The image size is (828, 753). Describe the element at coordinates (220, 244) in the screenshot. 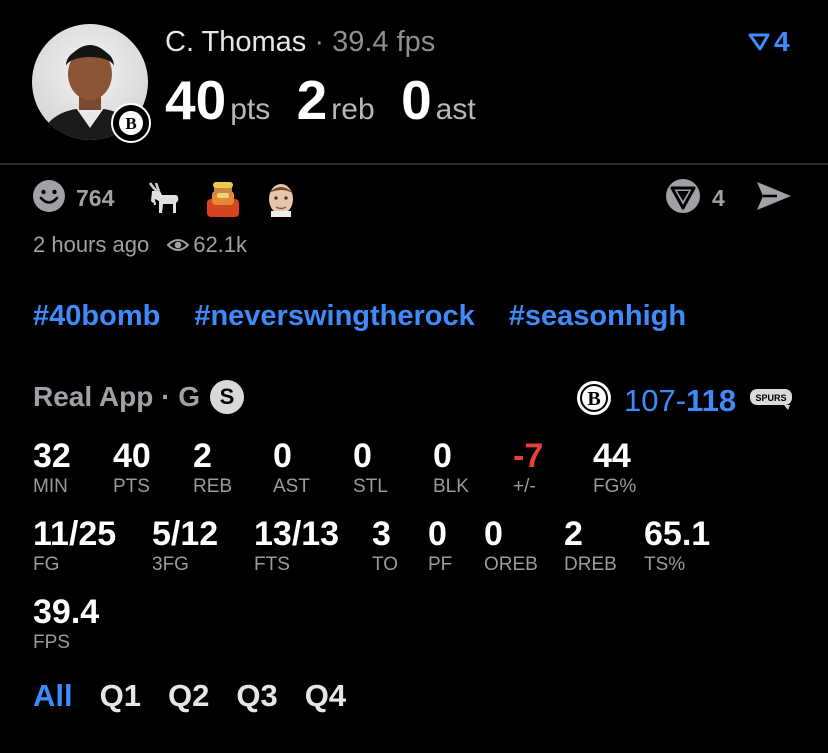

I see `view-count-value: 62.1k` at that location.